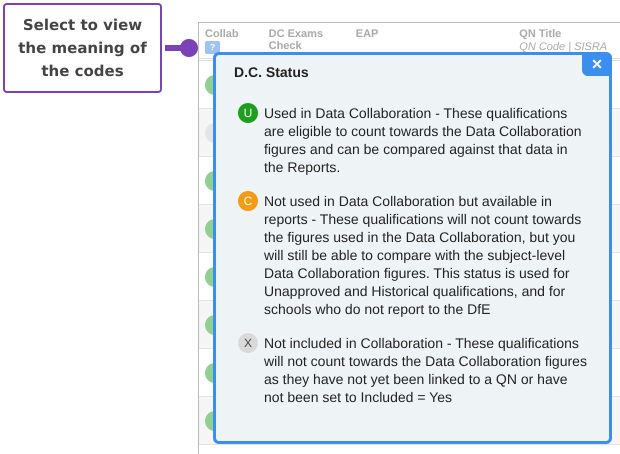  What do you see at coordinates (248, 113) in the screenshot?
I see `status-badge: U` at bounding box center [248, 113].